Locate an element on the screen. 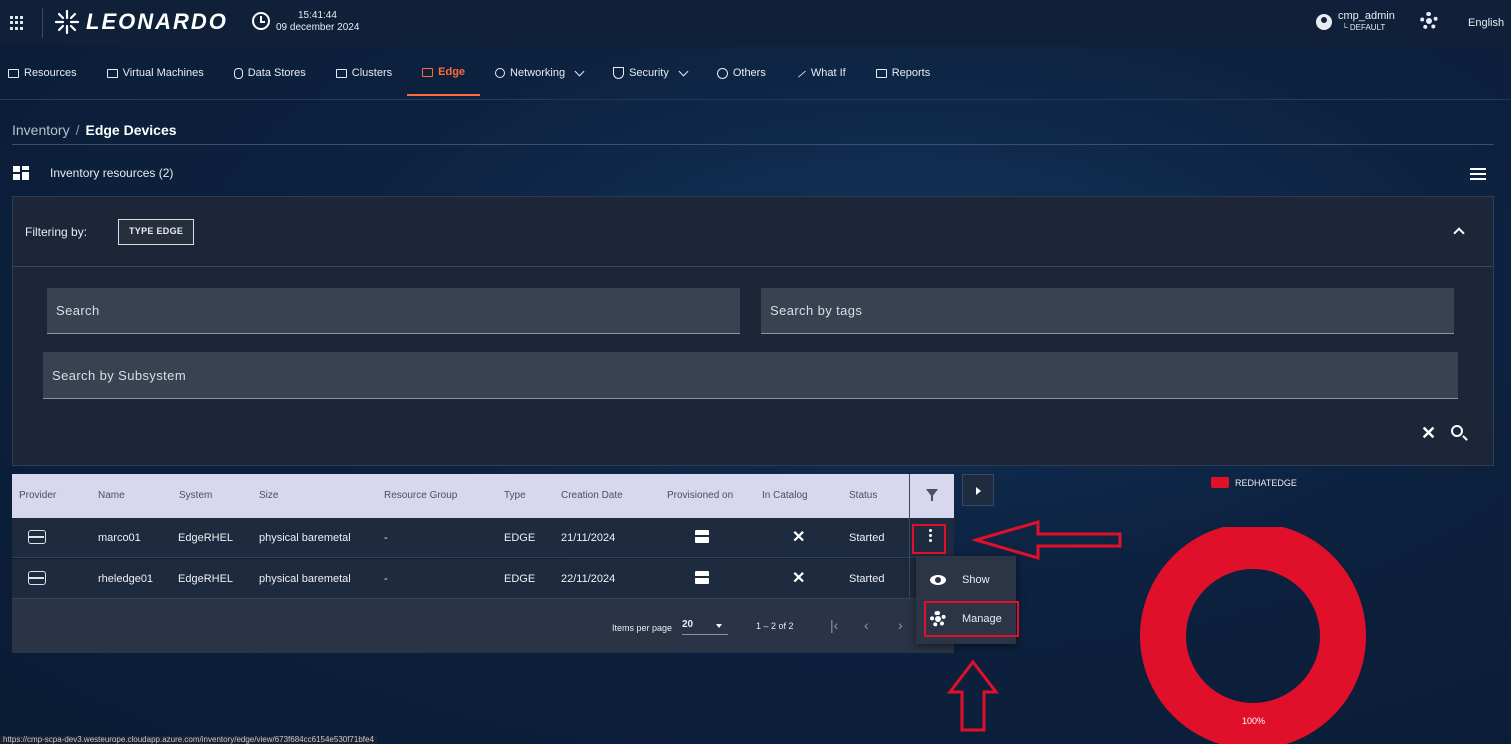 The width and height of the screenshot is (1511, 744). legend-swatch is located at coordinates (1220, 482).